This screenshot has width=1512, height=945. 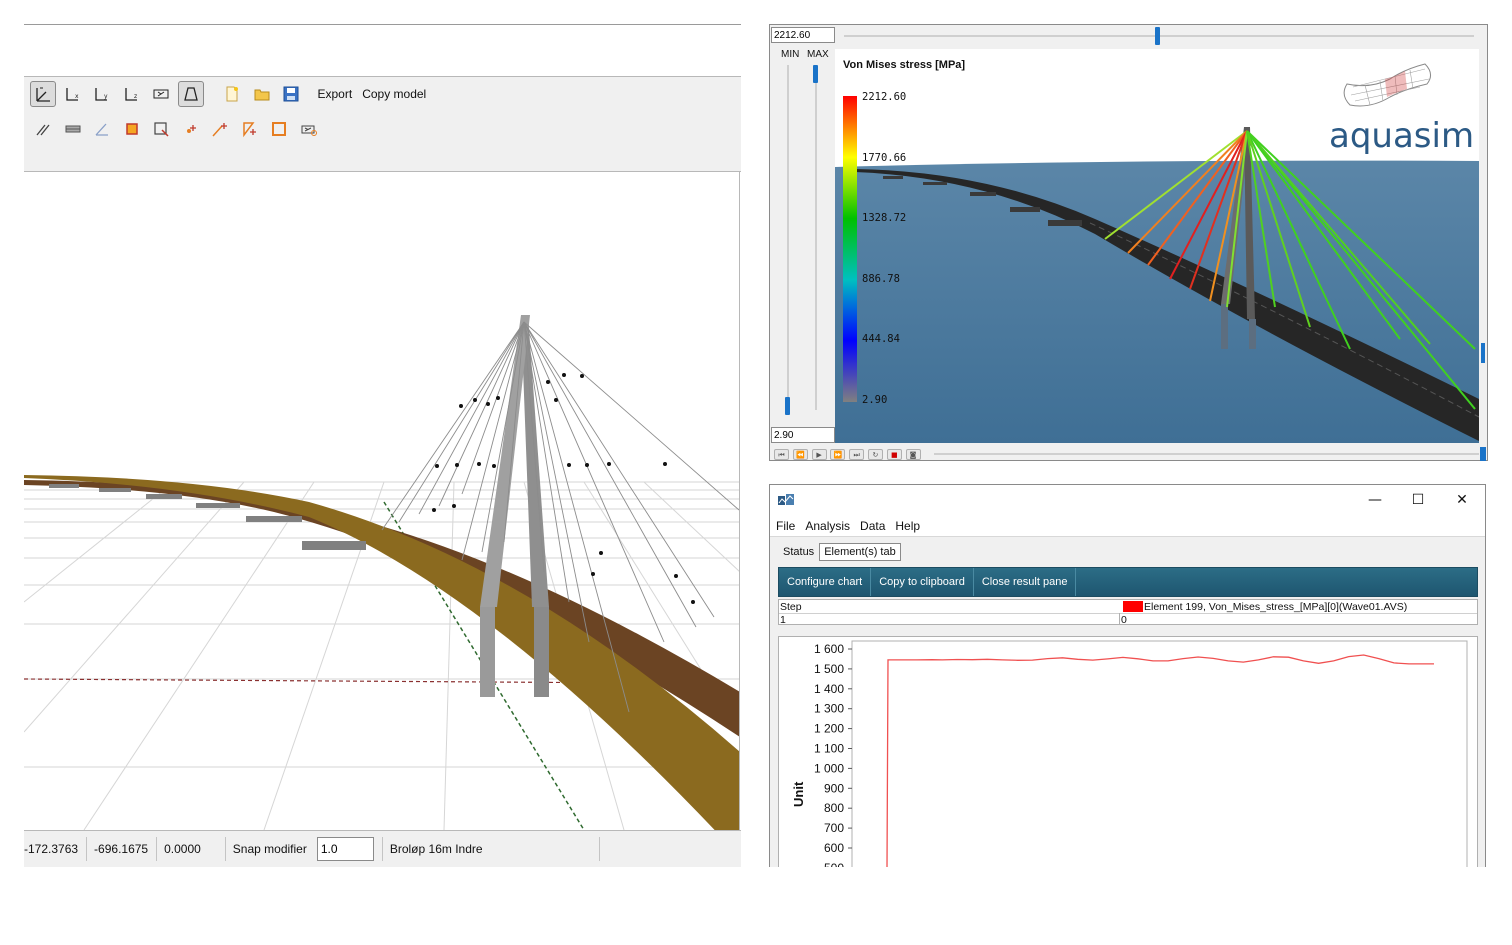 What do you see at coordinates (834, 864) in the screenshot?
I see `y-axis-tick-label: 500` at bounding box center [834, 864].